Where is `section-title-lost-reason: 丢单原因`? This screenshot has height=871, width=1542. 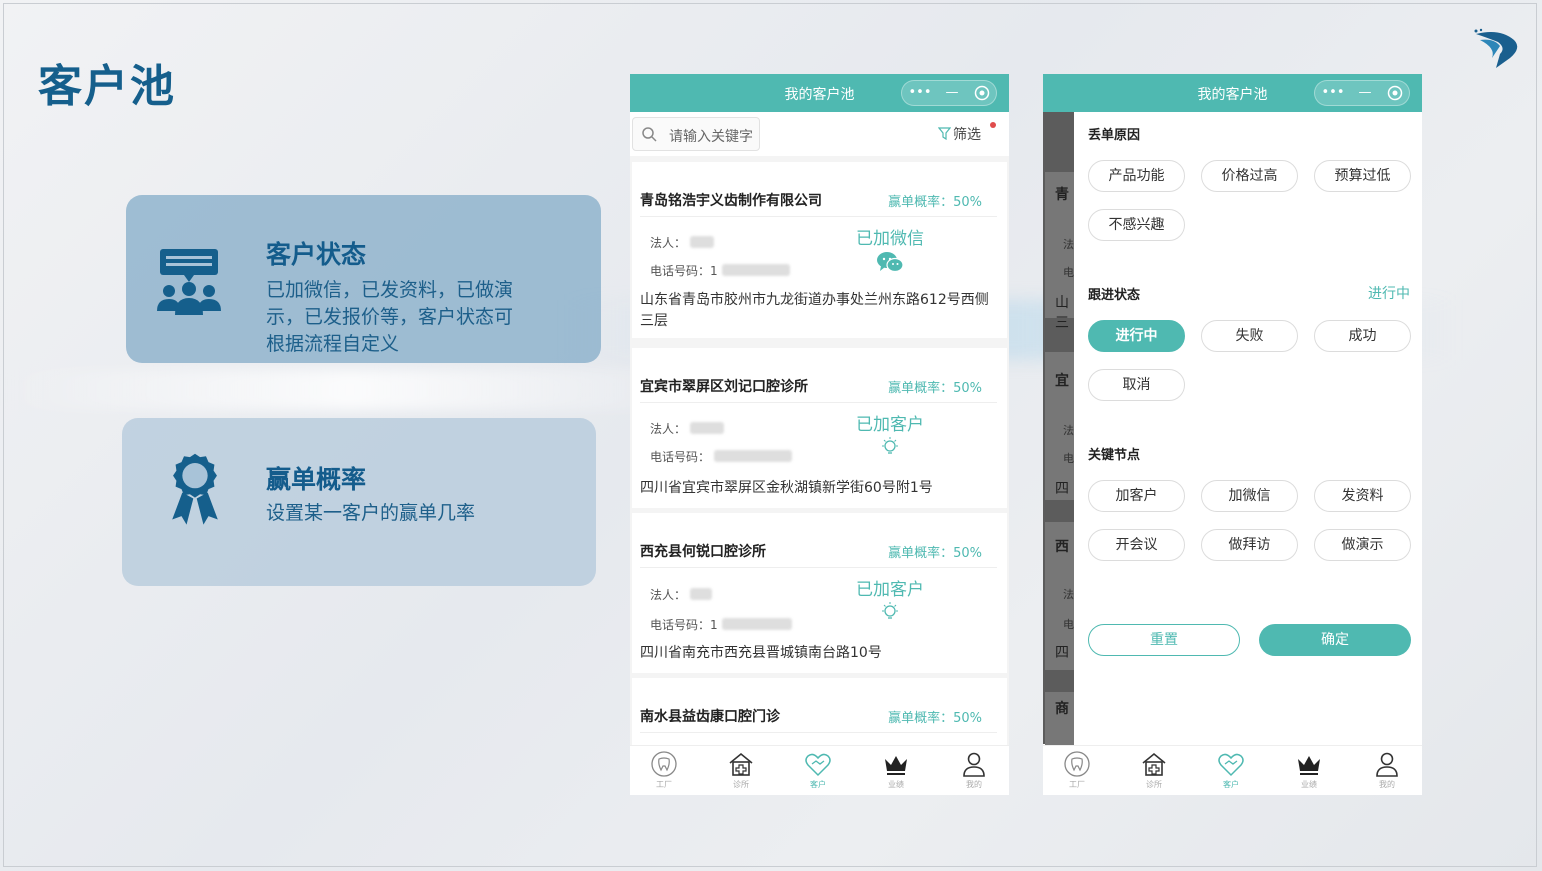 section-title-lost-reason: 丢单原因 is located at coordinates (1114, 135).